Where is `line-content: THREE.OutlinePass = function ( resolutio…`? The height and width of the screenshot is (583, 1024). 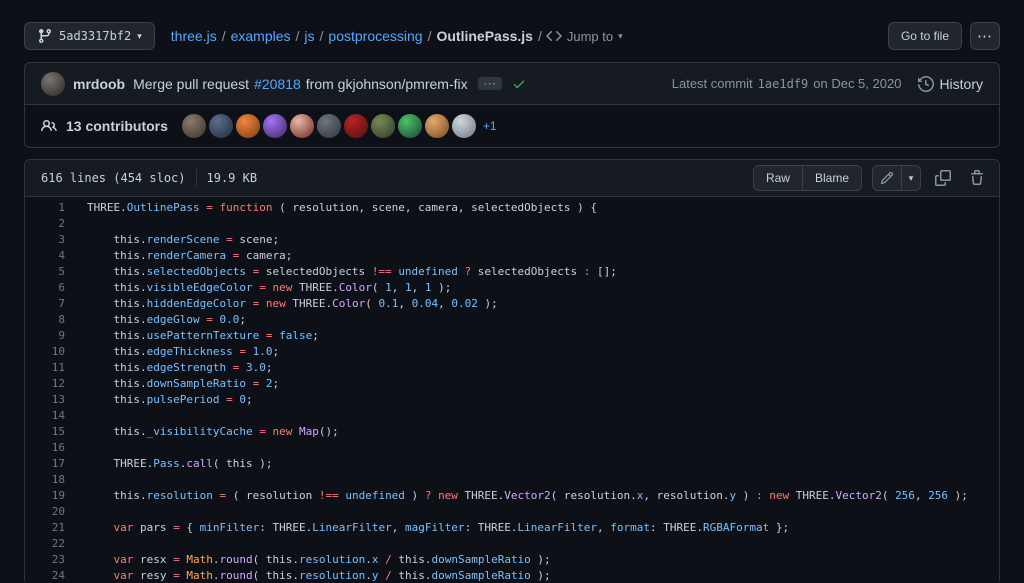
line-content: THREE.OutlinePass = function ( resolutio… is located at coordinates (342, 207).